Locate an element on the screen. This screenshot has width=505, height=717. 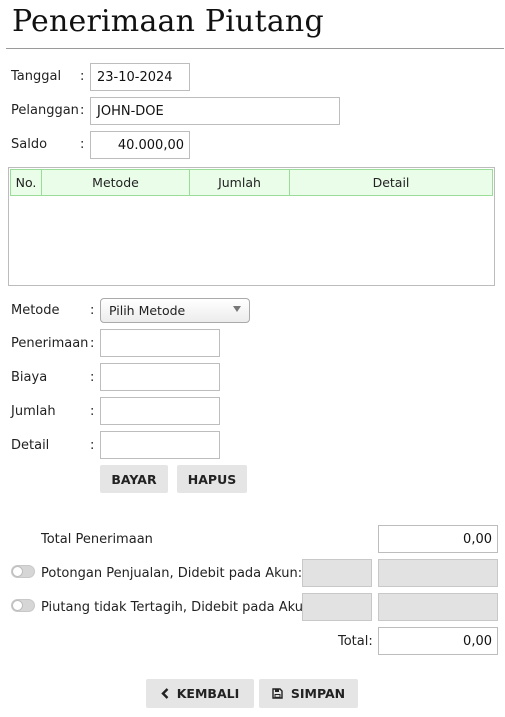
metode-select: Pilih Metode is located at coordinates (175, 310).